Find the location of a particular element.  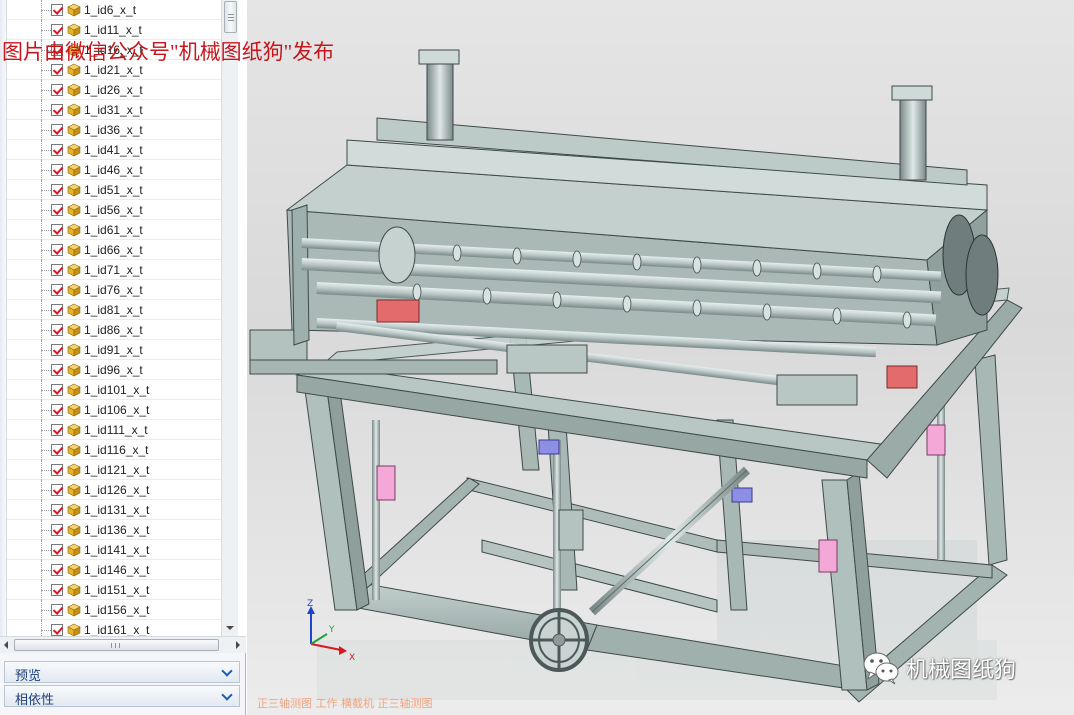

tree-row: 1_id136_x_t is located at coordinates (114, 530).